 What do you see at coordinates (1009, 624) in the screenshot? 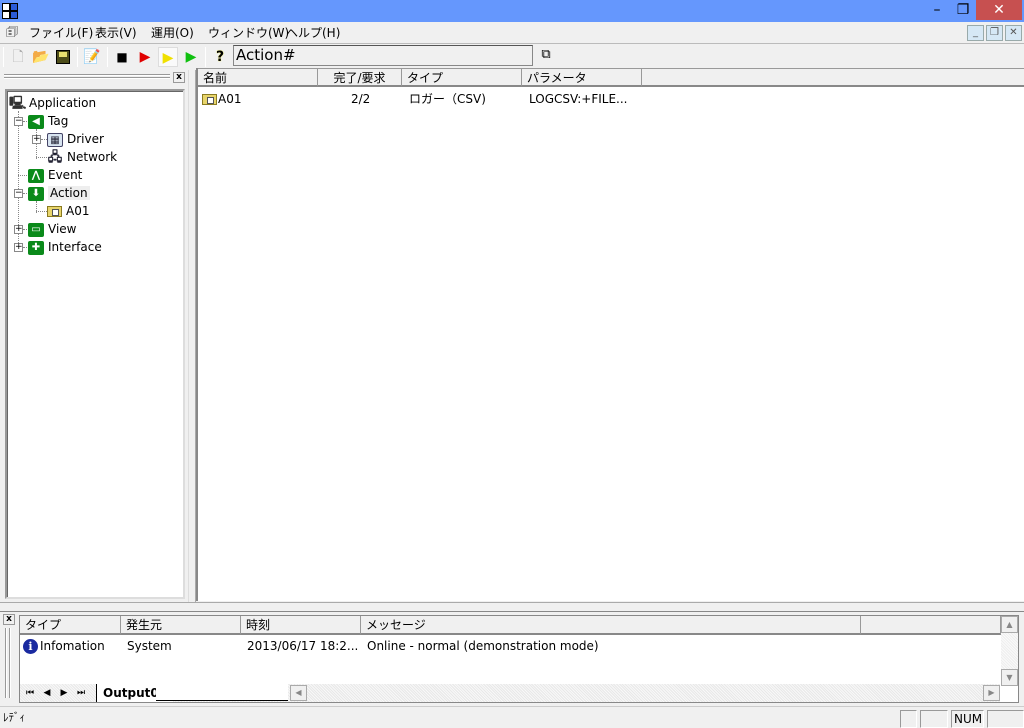
I see `scroll-up-button: ▲` at bounding box center [1009, 624].